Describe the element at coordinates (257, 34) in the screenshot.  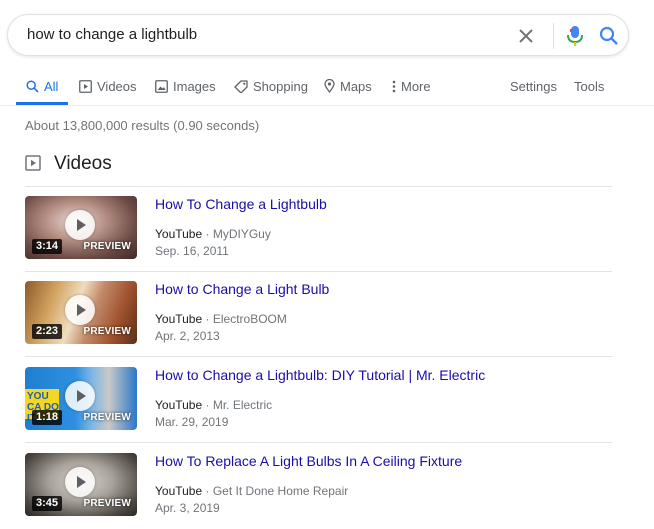
I see `search-input: how to change a lightbulb` at that location.